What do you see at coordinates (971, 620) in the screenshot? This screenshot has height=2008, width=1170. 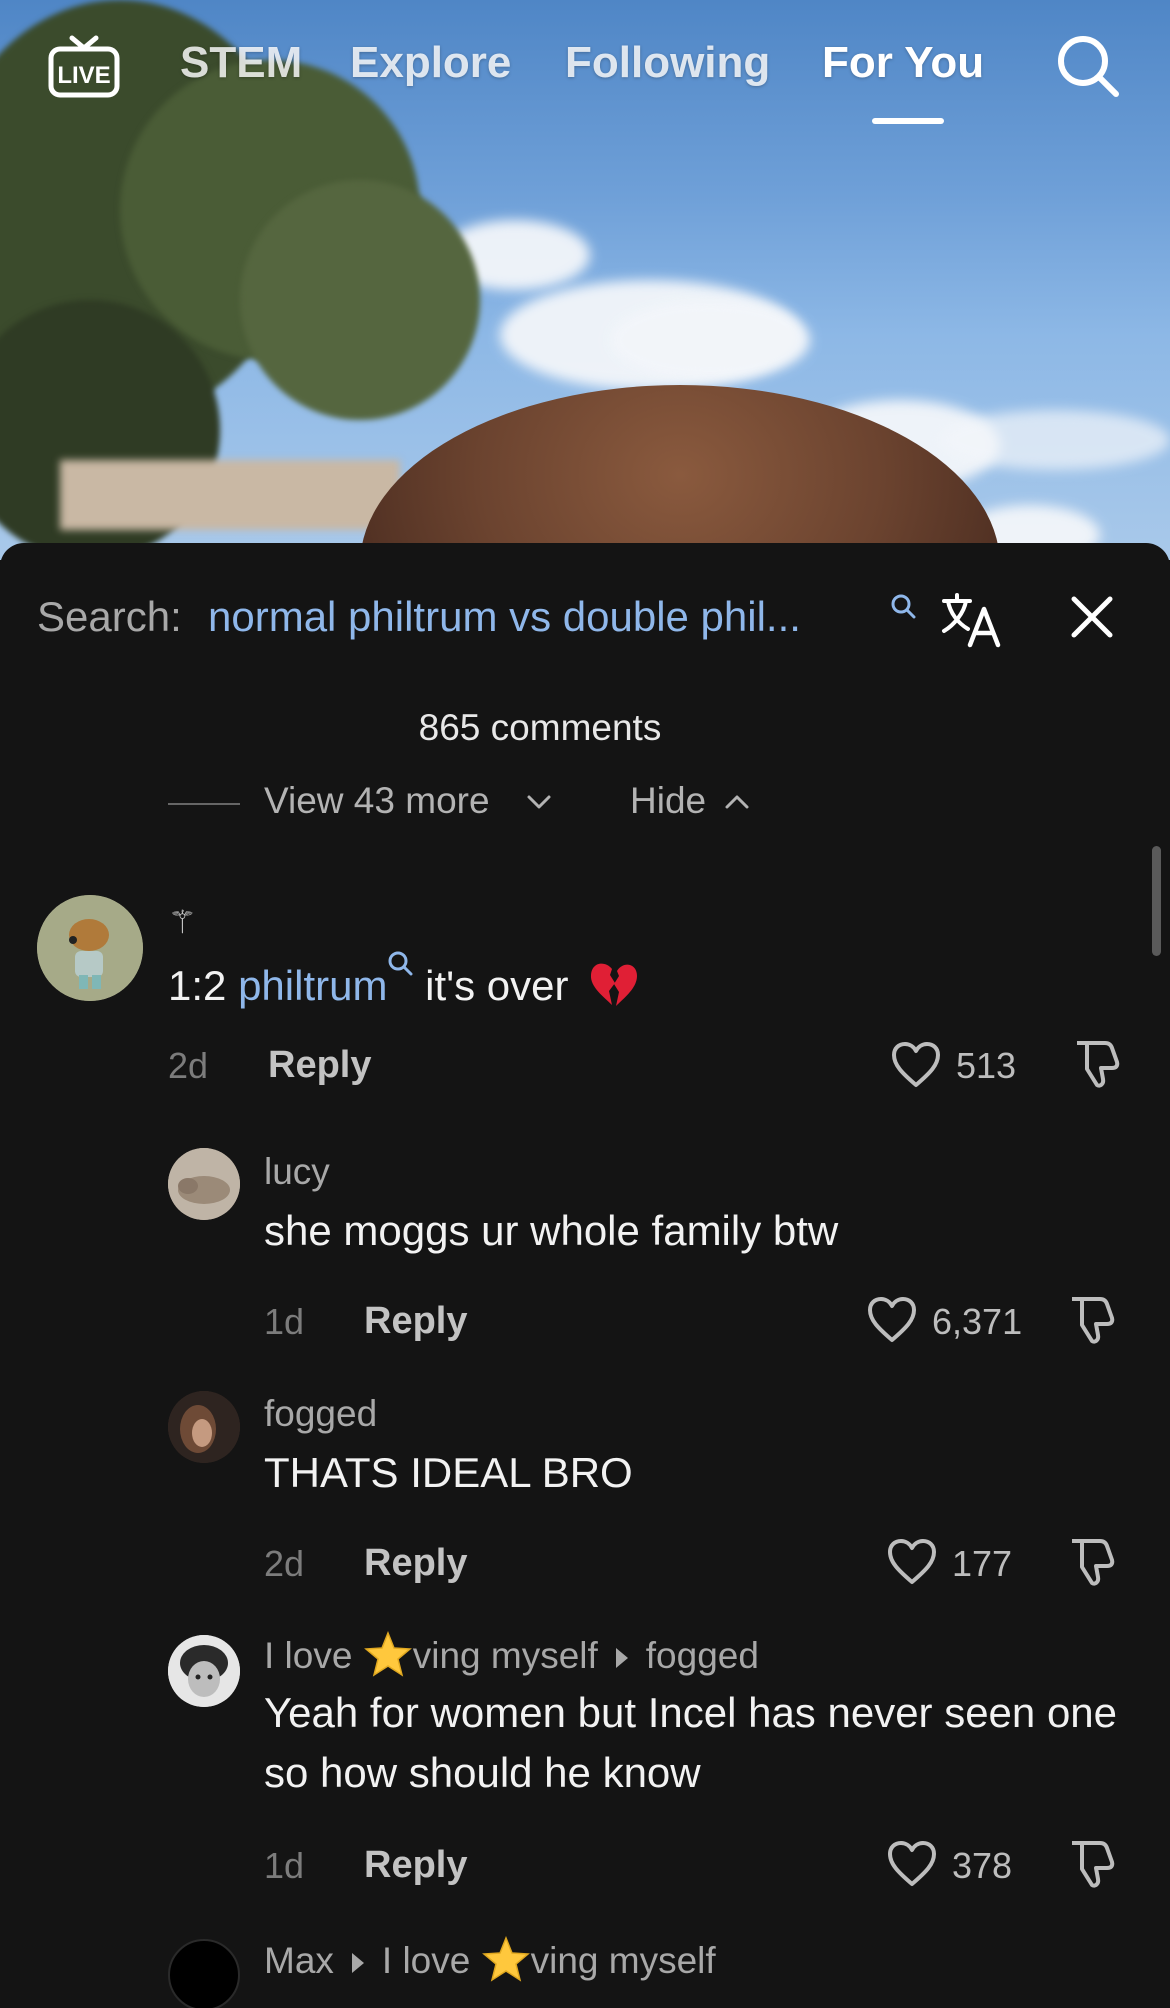 I see `translate-icon` at bounding box center [971, 620].